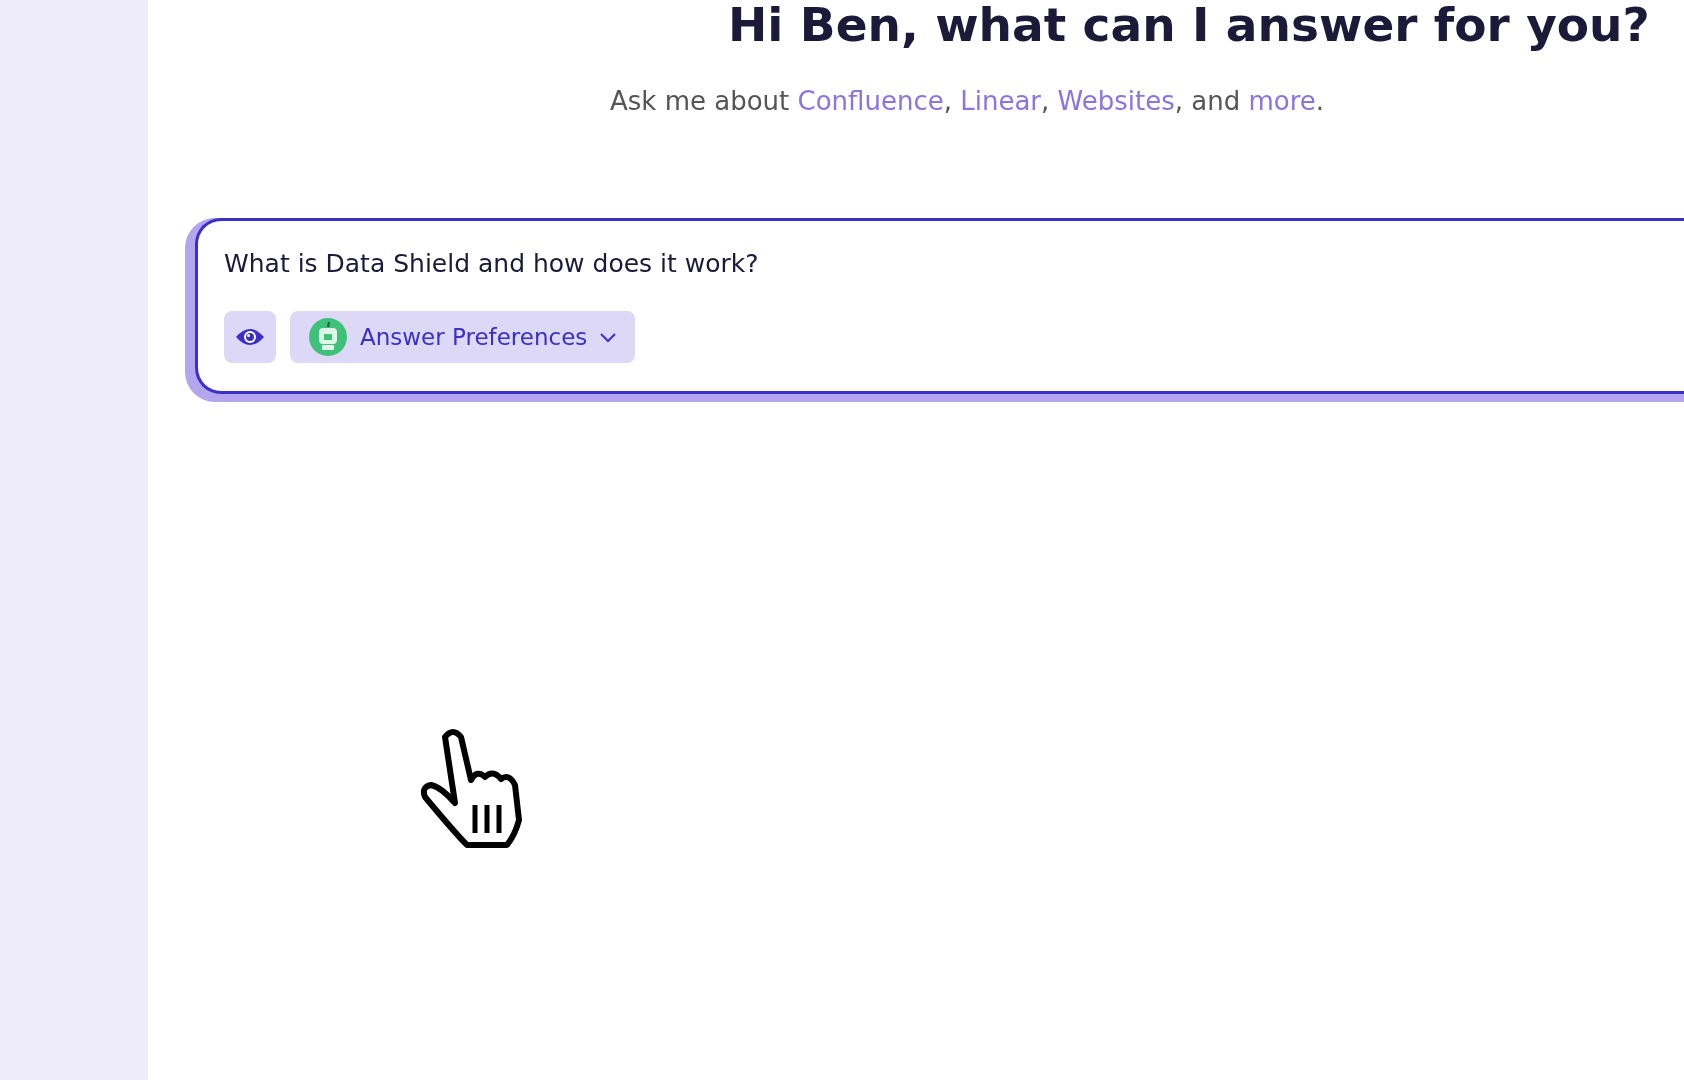 The height and width of the screenshot is (1080, 1684). I want to click on visibility-button, so click(250, 337).